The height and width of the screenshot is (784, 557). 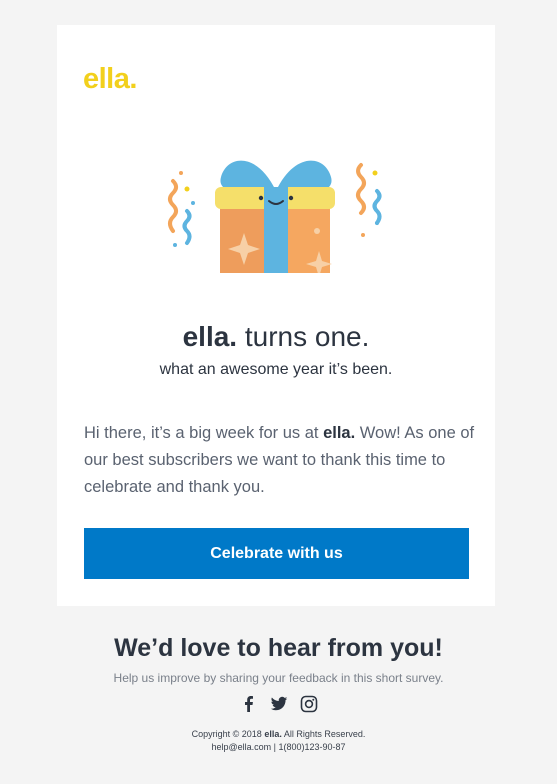 What do you see at coordinates (110, 79) in the screenshot?
I see `ella-logo: ella.` at bounding box center [110, 79].